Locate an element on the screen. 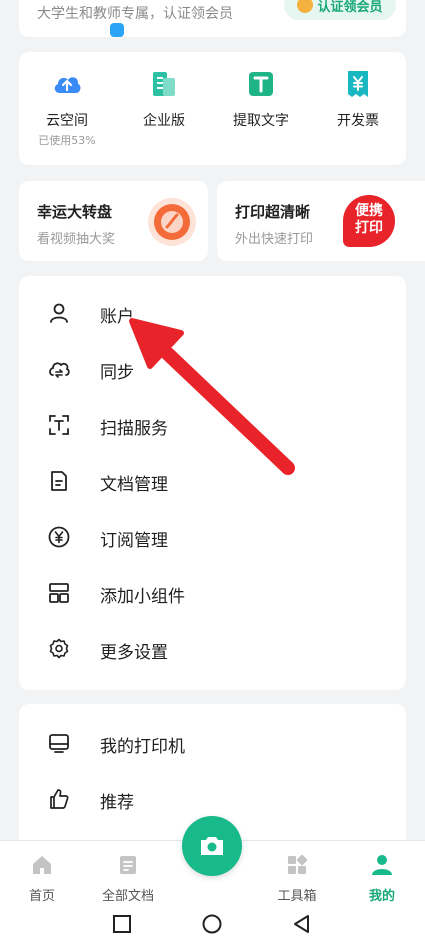  menu-item-label: 订阅管理 is located at coordinates (134, 541).